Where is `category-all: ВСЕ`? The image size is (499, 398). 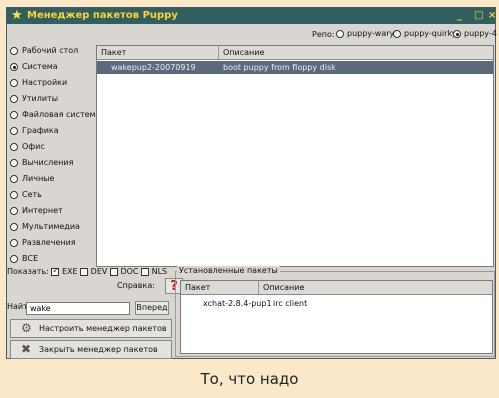
category-all: ВСЕ is located at coordinates (24, 261).